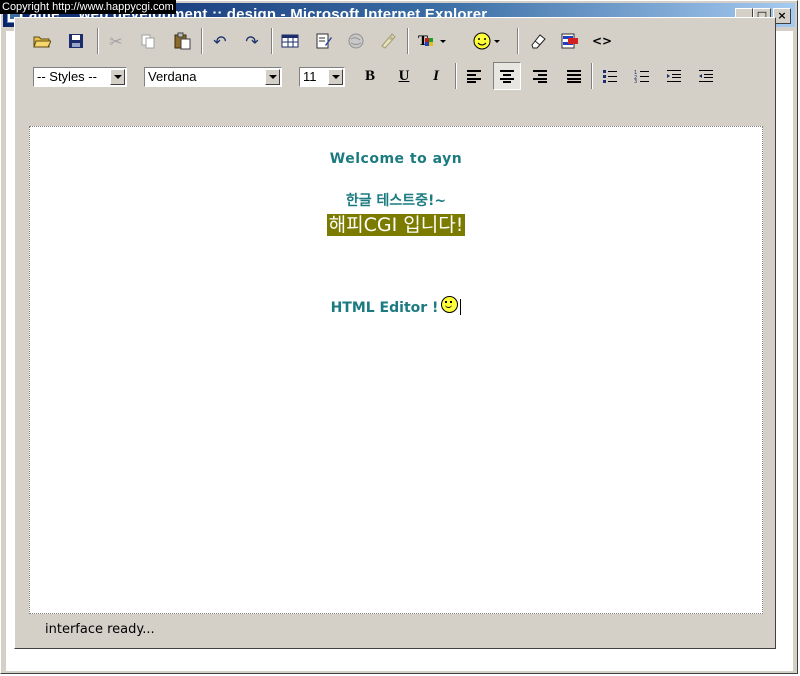 The width and height of the screenshot is (800, 676). I want to click on undo-icon: ↶, so click(220, 41).